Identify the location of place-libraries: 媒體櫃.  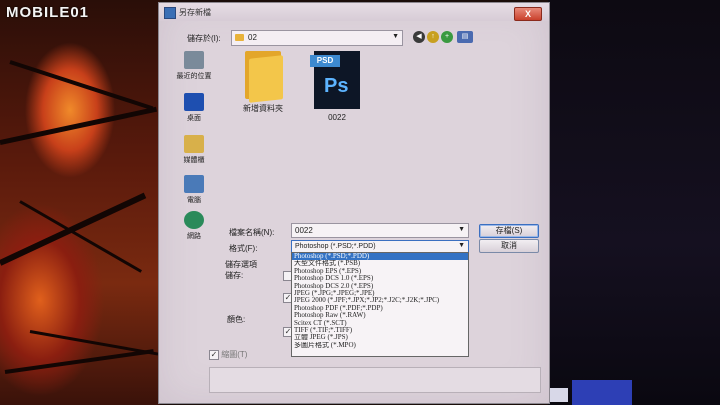
(194, 150).